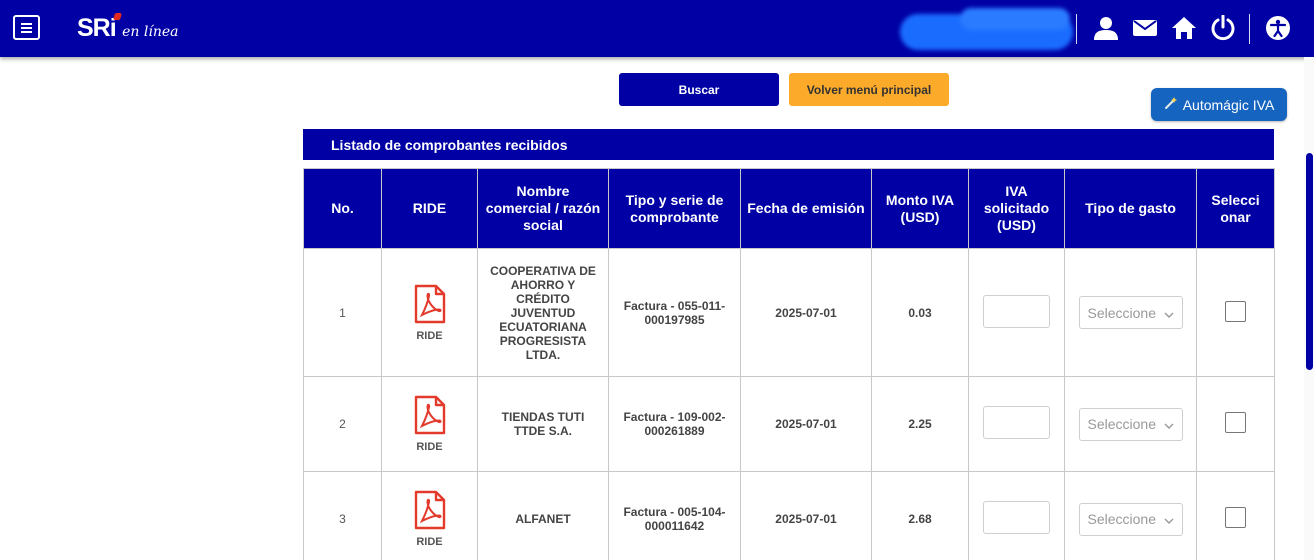  Describe the element at coordinates (920, 208) in the screenshot. I see `col-header-monto: Monto IVA (USD)` at that location.